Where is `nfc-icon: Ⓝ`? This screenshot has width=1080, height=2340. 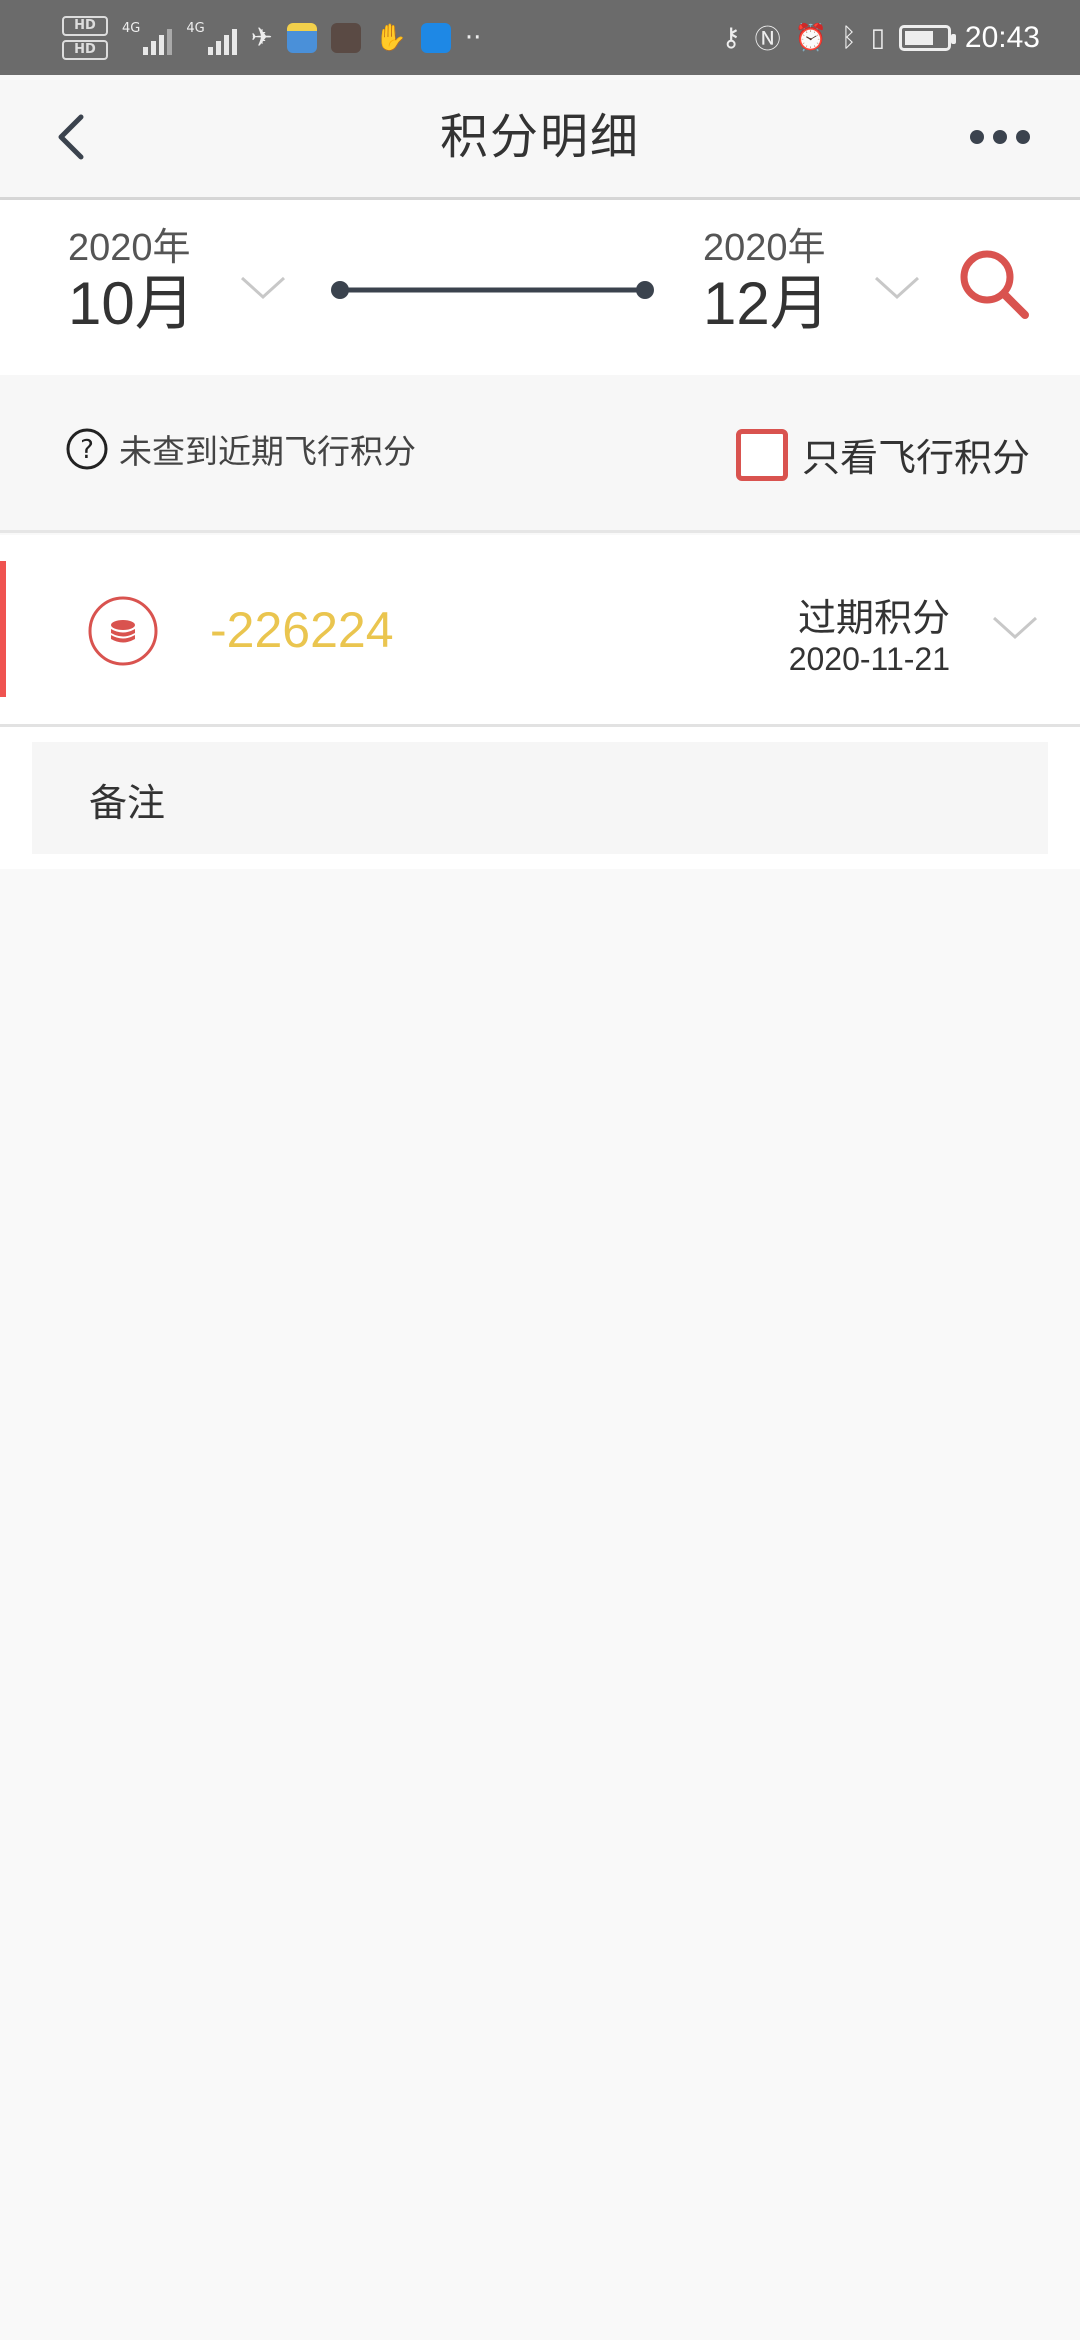
nfc-icon: Ⓝ is located at coordinates (767, 40).